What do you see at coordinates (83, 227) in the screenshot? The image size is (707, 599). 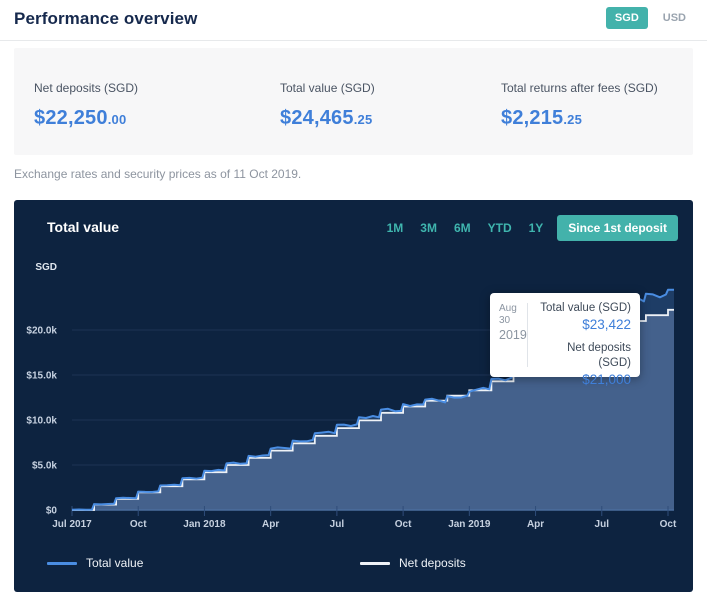 I see `chart-title: Total value` at bounding box center [83, 227].